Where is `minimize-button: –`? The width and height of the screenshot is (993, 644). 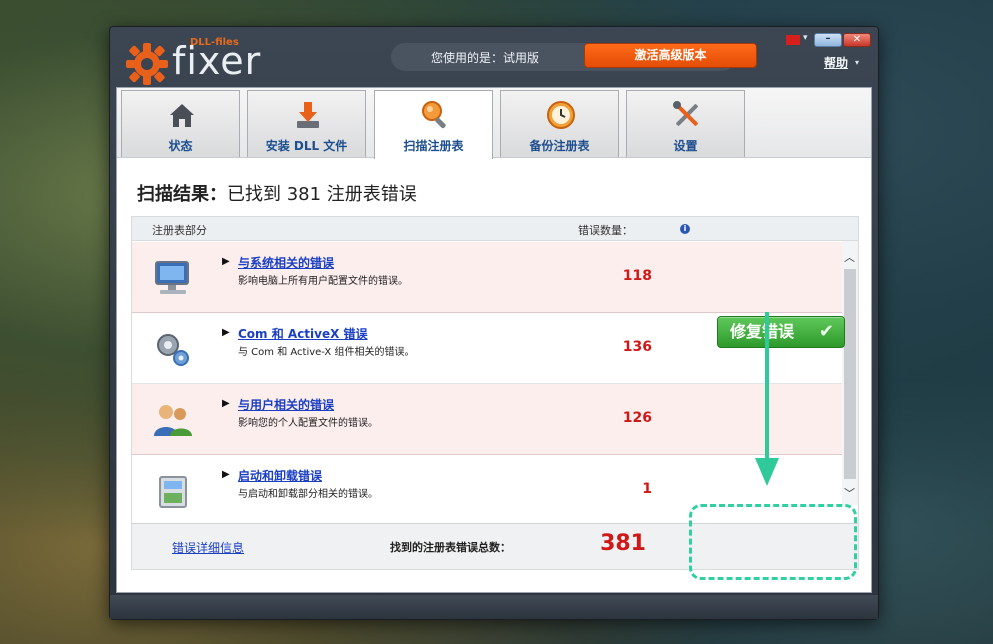 minimize-button: – is located at coordinates (828, 40).